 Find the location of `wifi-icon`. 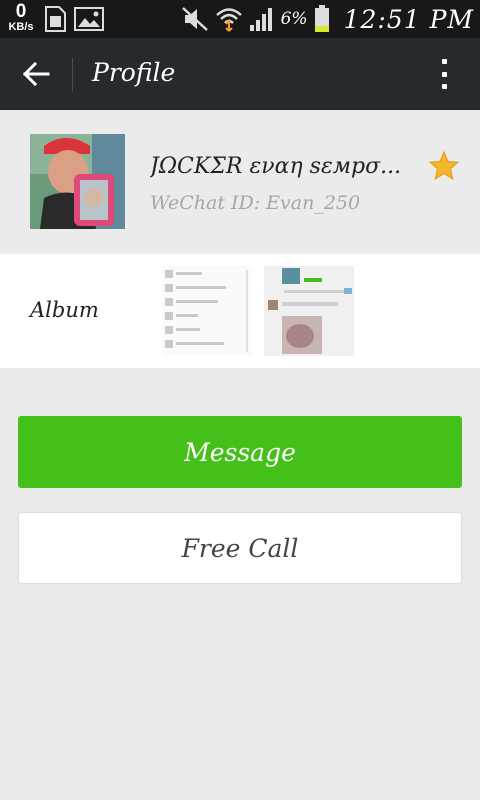

wifi-icon is located at coordinates (228, 20).